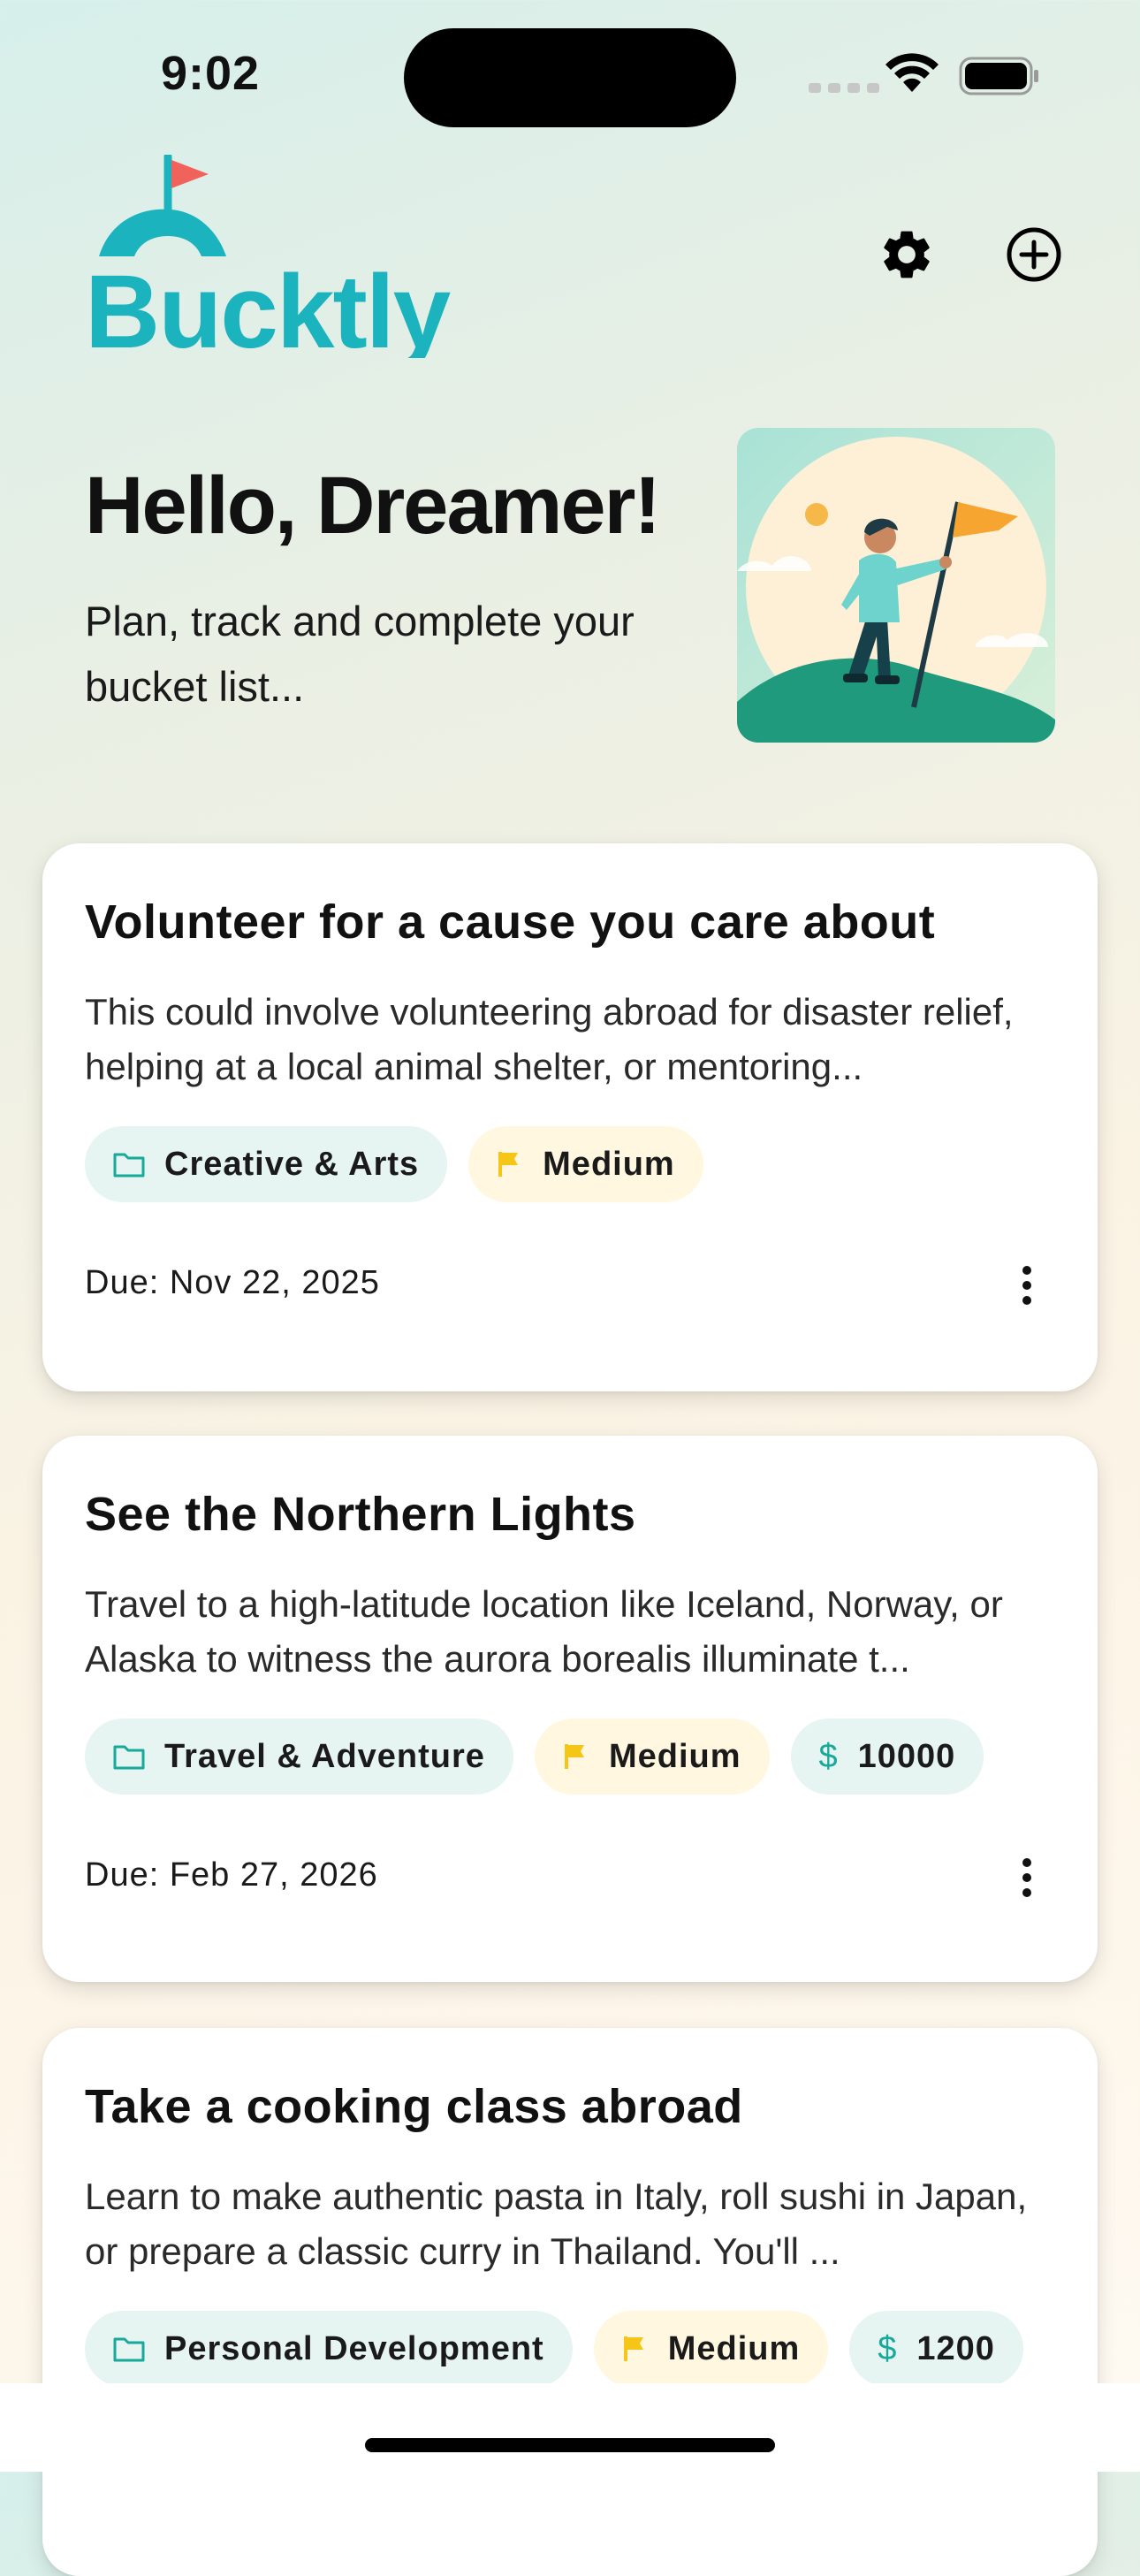 Image resolution: width=1140 pixels, height=2576 pixels. Describe the element at coordinates (324, 1756) in the screenshot. I see `category-label: Travel & Adventure` at that location.